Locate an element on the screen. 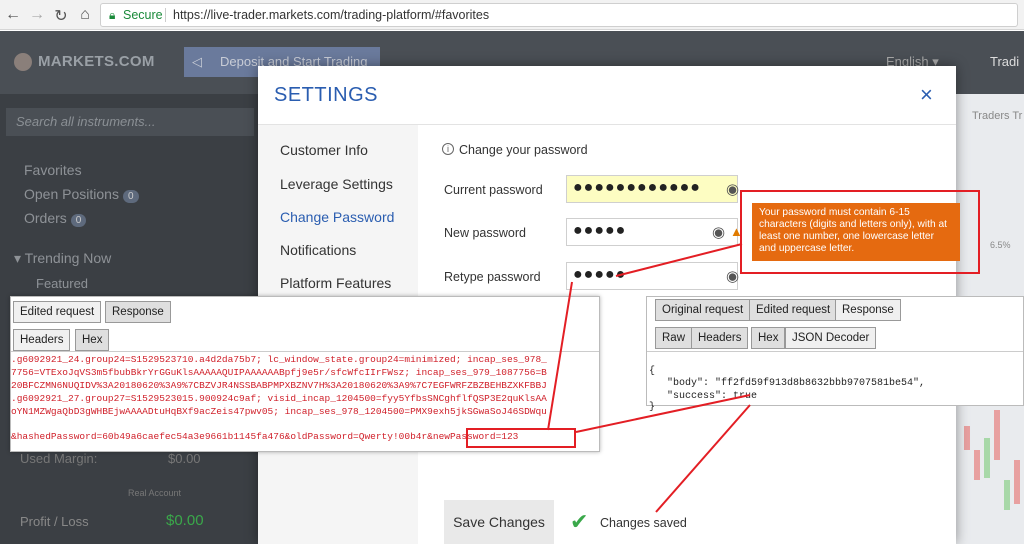  nav-orders: Orders 0 is located at coordinates (55, 218).